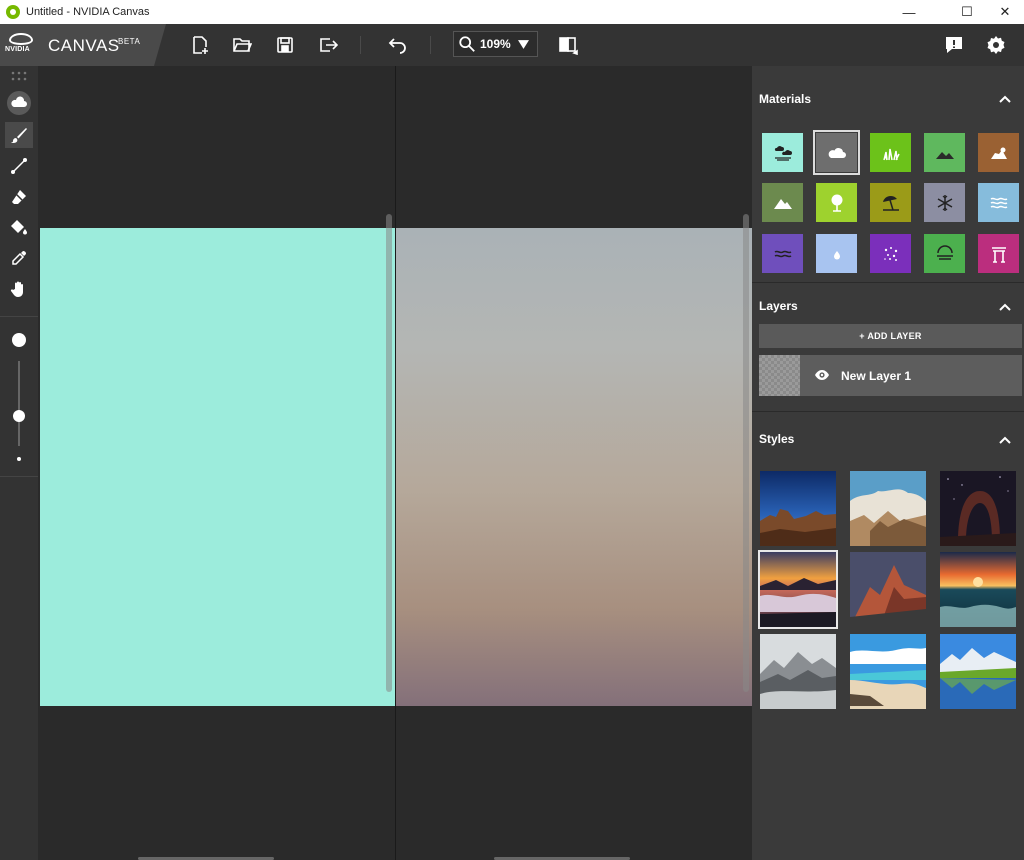 Image resolution: width=1024 pixels, height=860 pixels. What do you see at coordinates (1003, 12) in the screenshot?
I see `close-button: ✕` at bounding box center [1003, 12].